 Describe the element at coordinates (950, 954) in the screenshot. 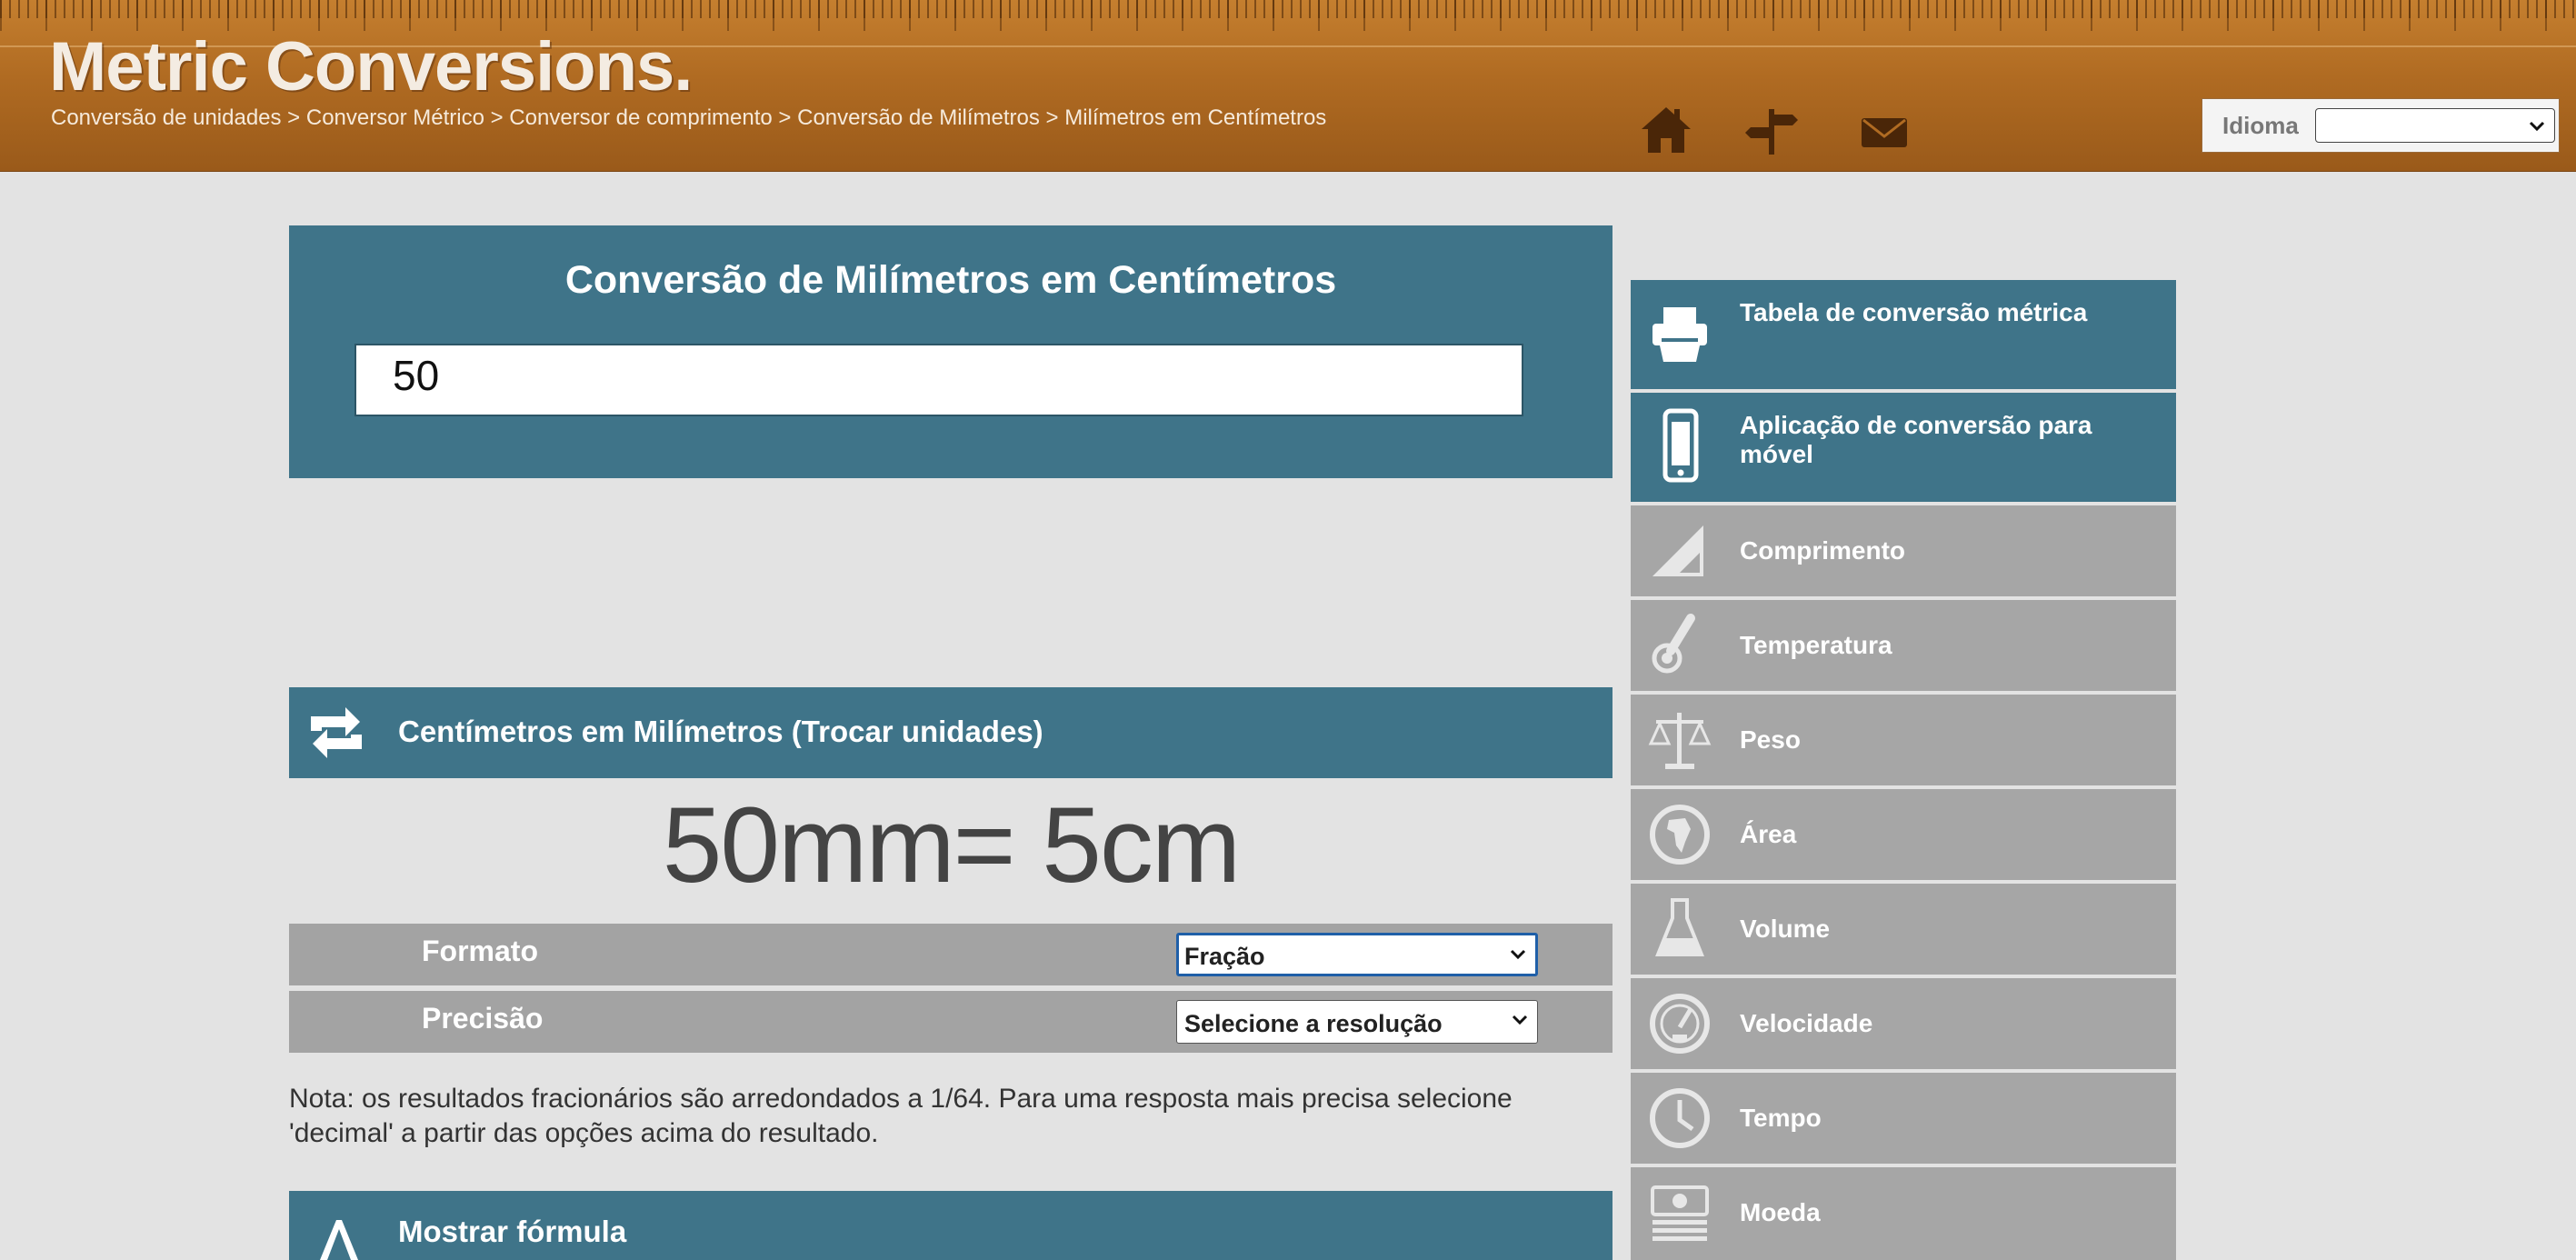

I see `format-row: Formato Fração` at that location.